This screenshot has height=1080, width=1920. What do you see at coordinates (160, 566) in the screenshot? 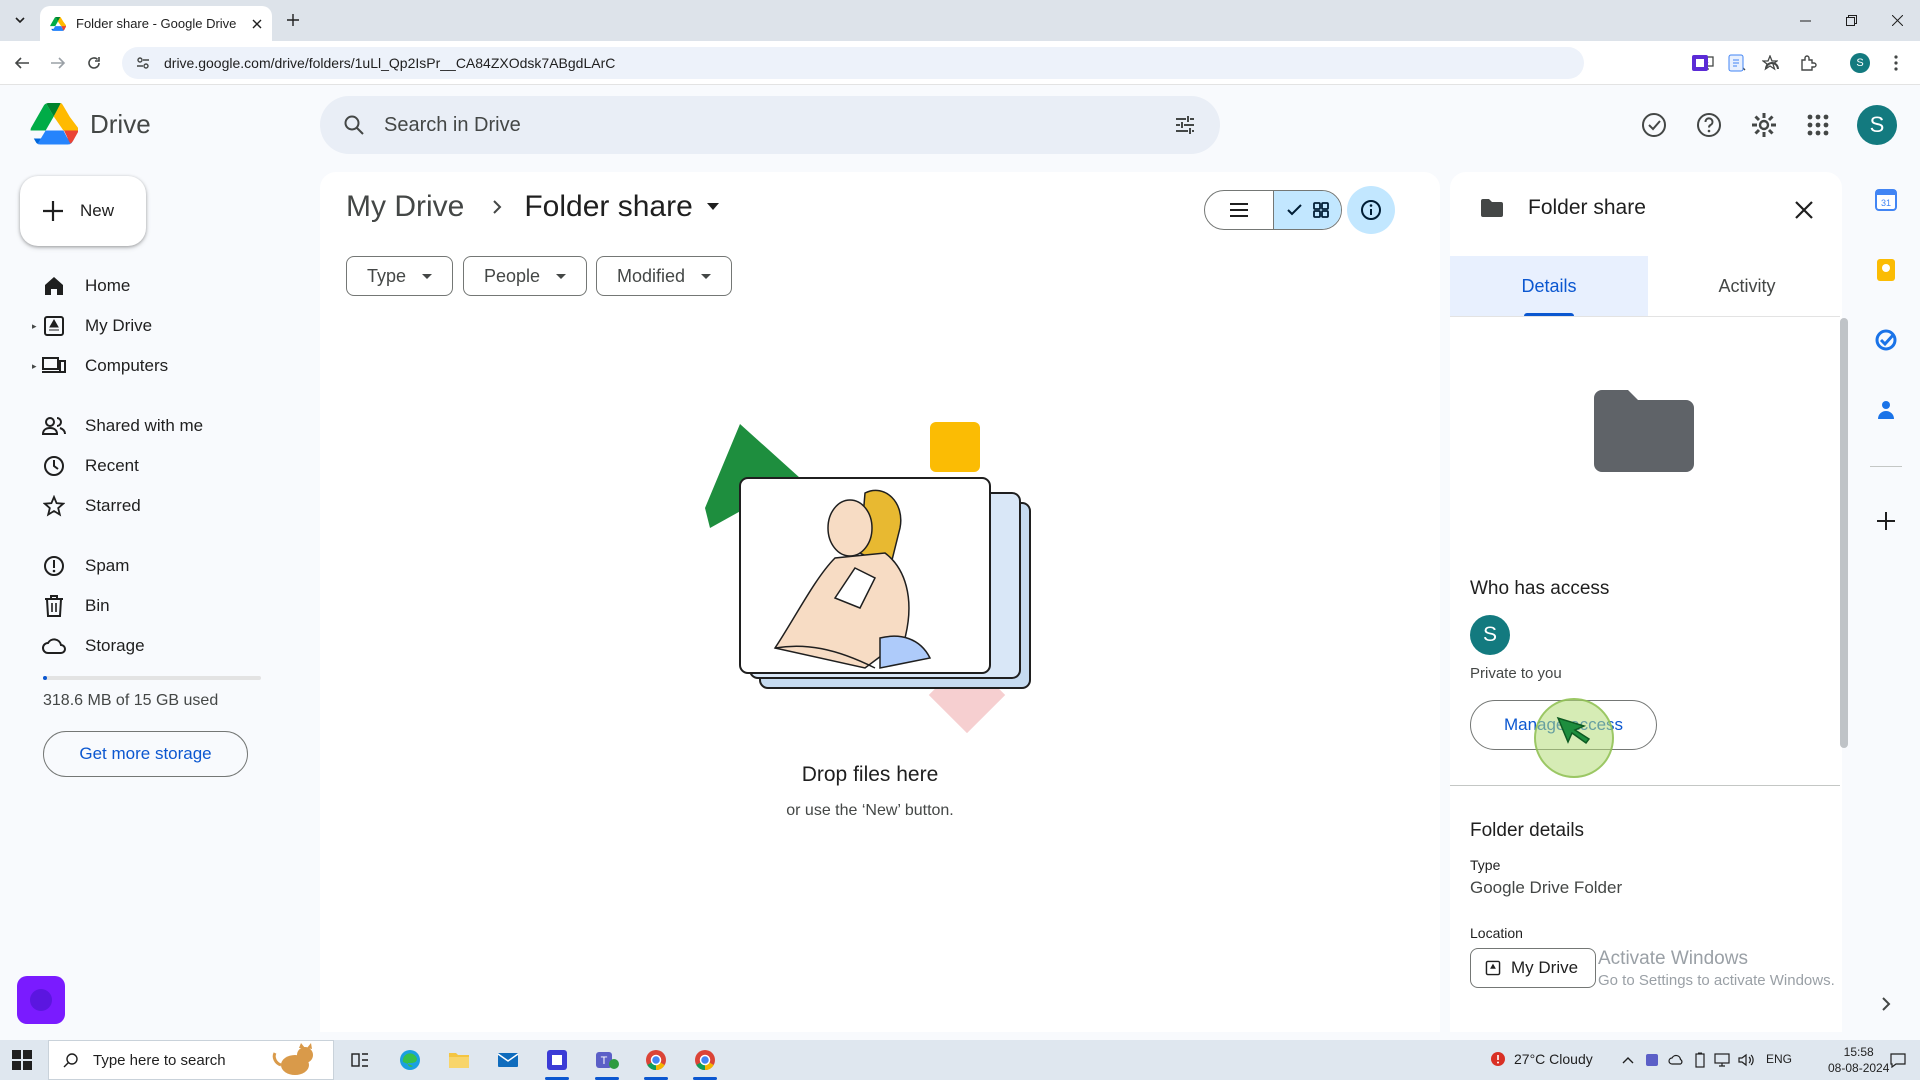
I see `sidebar-item-spam: Spam` at bounding box center [160, 566].